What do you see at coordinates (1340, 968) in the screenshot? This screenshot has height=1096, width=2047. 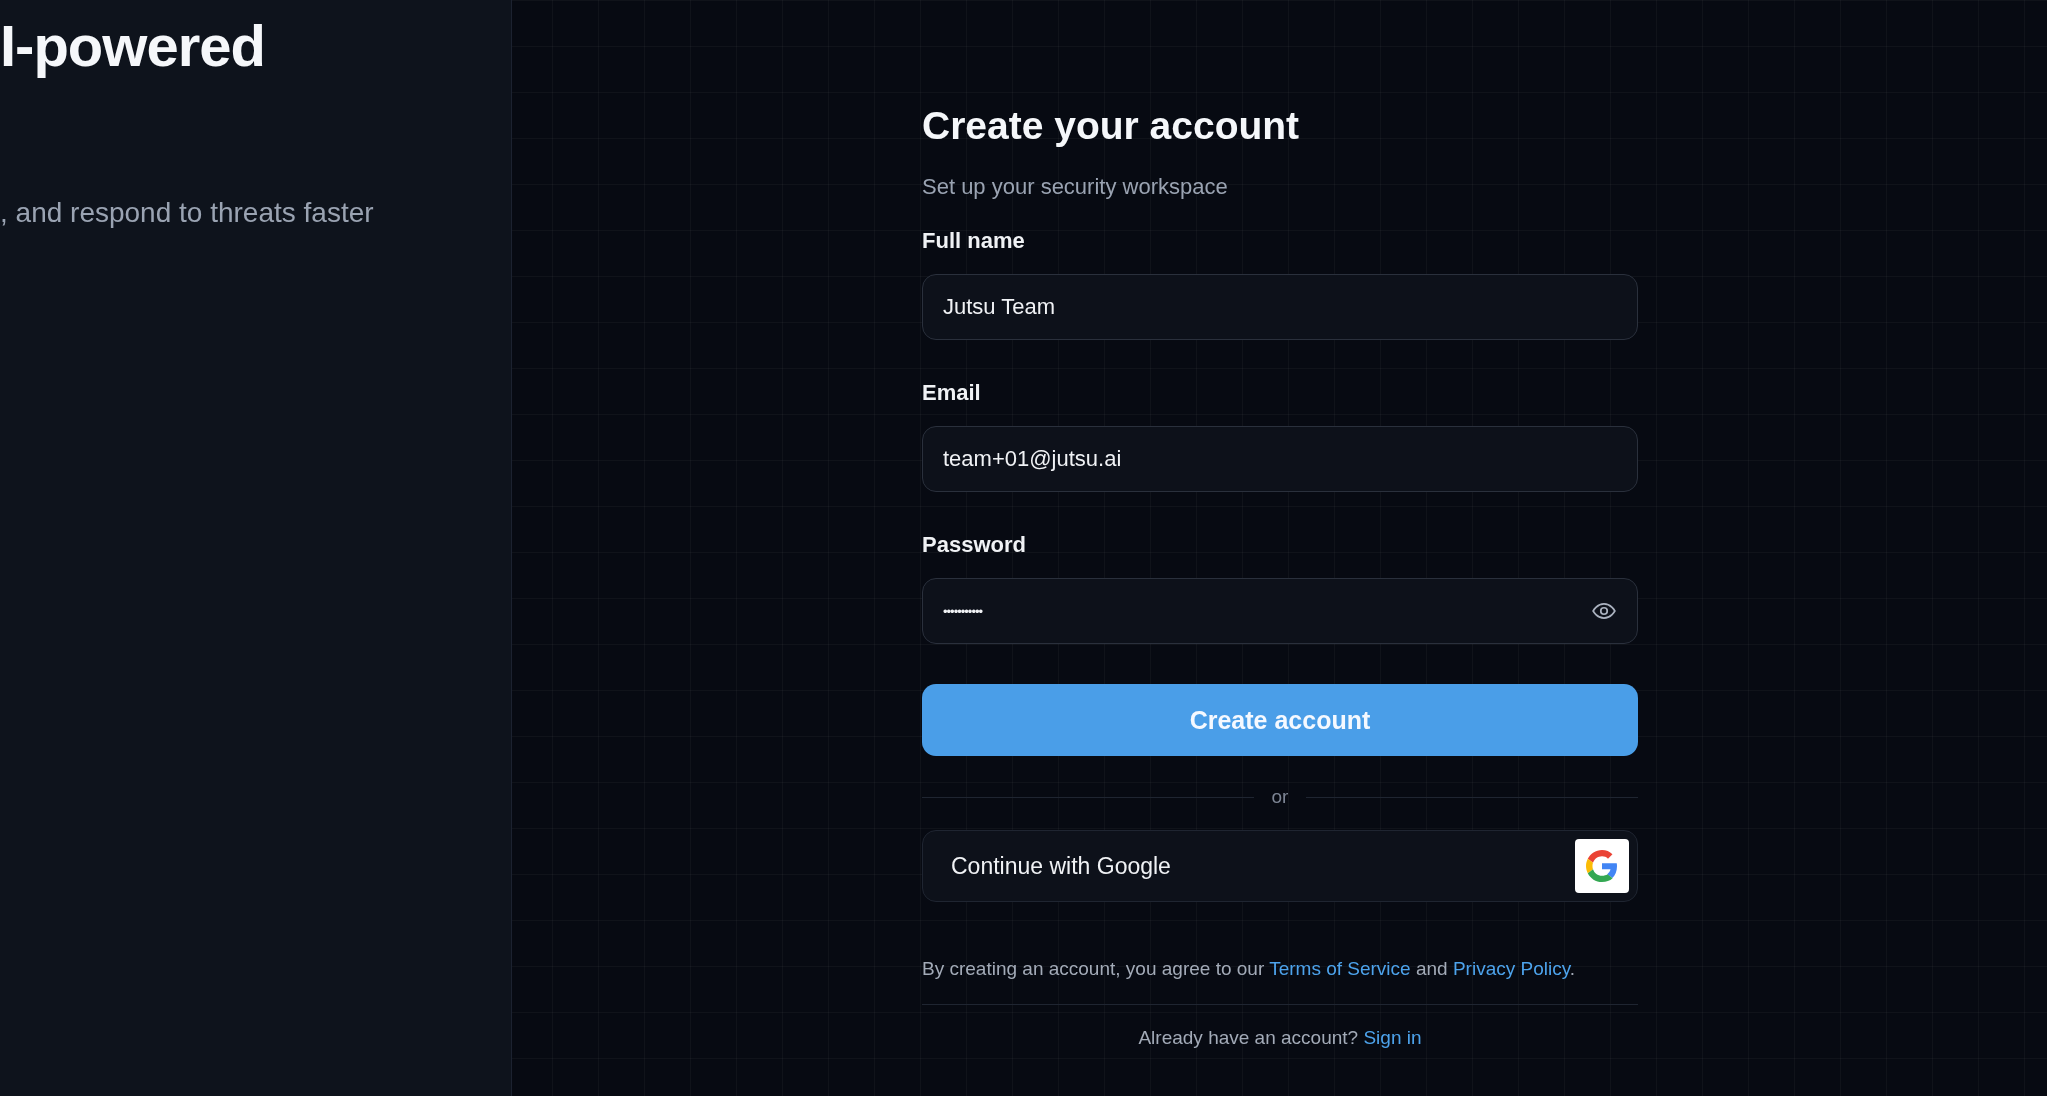 I see `terms-link: Terms of Service` at bounding box center [1340, 968].